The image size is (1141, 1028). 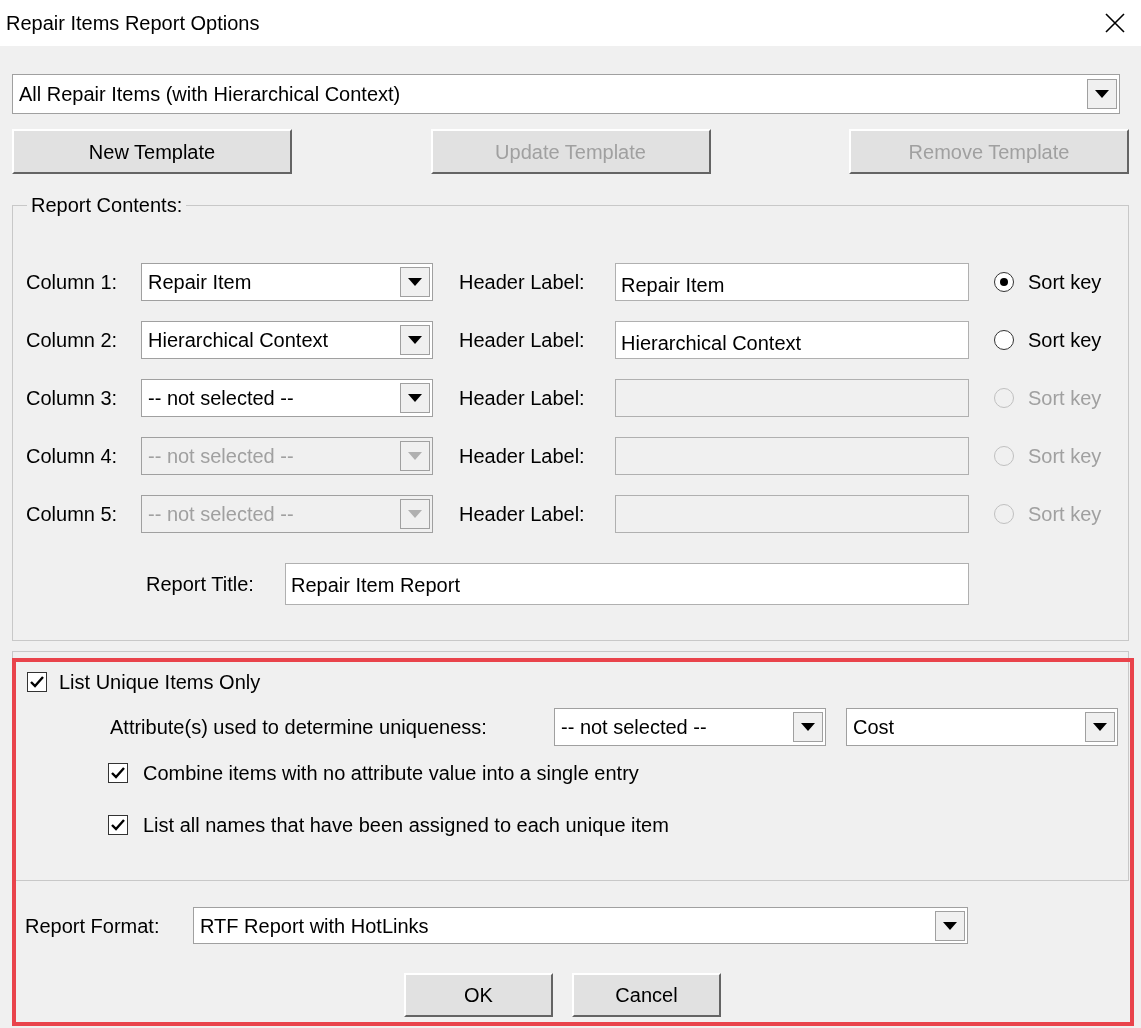 What do you see at coordinates (792, 340) in the screenshot?
I see `header-label-field: Hierarchical Context` at bounding box center [792, 340].